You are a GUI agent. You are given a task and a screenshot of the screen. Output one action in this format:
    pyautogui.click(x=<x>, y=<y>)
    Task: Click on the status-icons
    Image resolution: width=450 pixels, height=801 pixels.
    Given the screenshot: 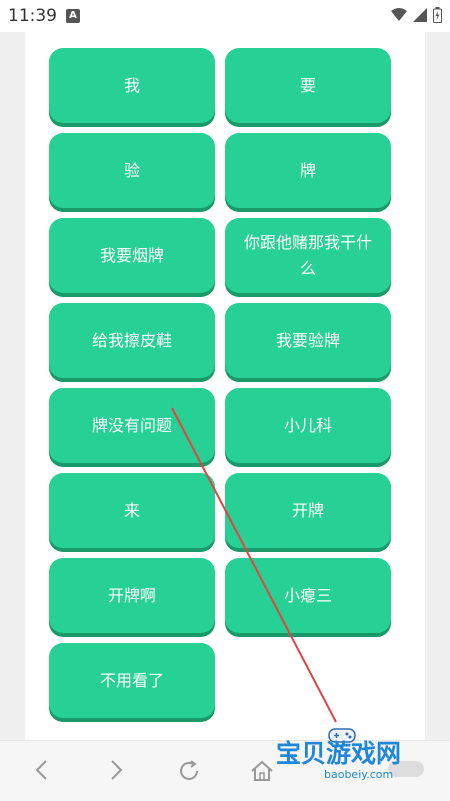 What is the action you would take?
    pyautogui.click(x=416, y=15)
    